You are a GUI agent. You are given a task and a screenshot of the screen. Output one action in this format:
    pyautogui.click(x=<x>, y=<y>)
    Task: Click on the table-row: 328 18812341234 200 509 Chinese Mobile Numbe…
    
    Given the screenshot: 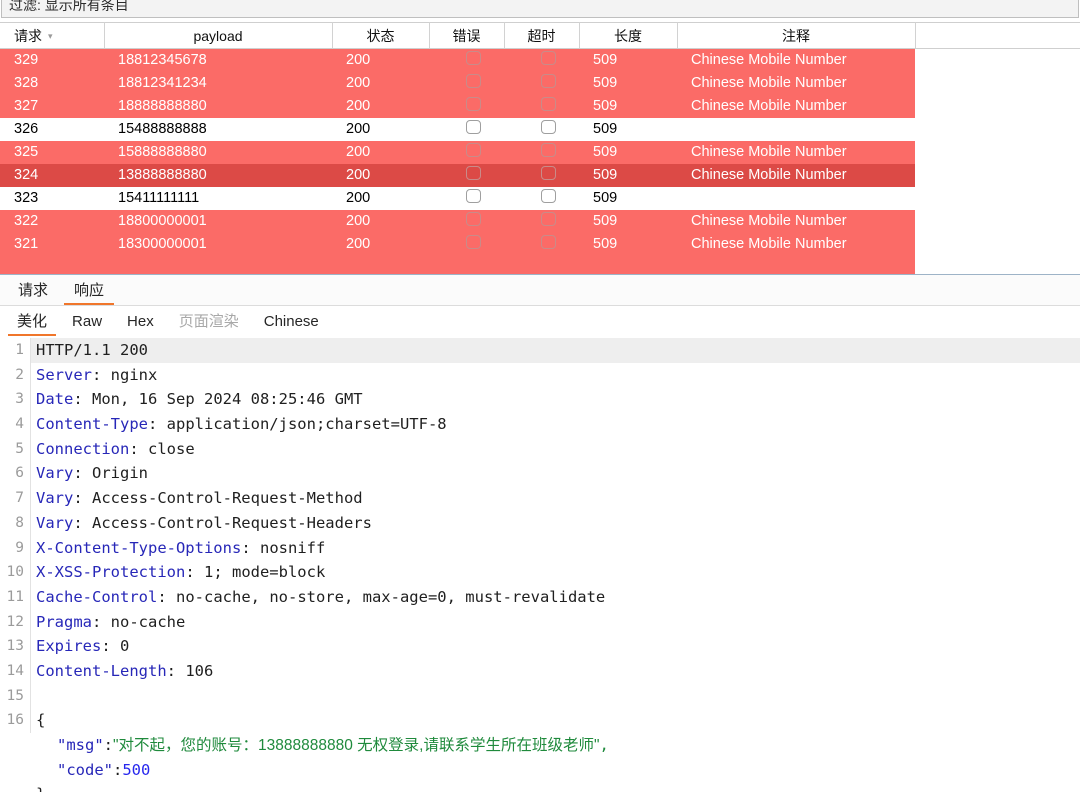 What is the action you would take?
    pyautogui.click(x=540, y=83)
    